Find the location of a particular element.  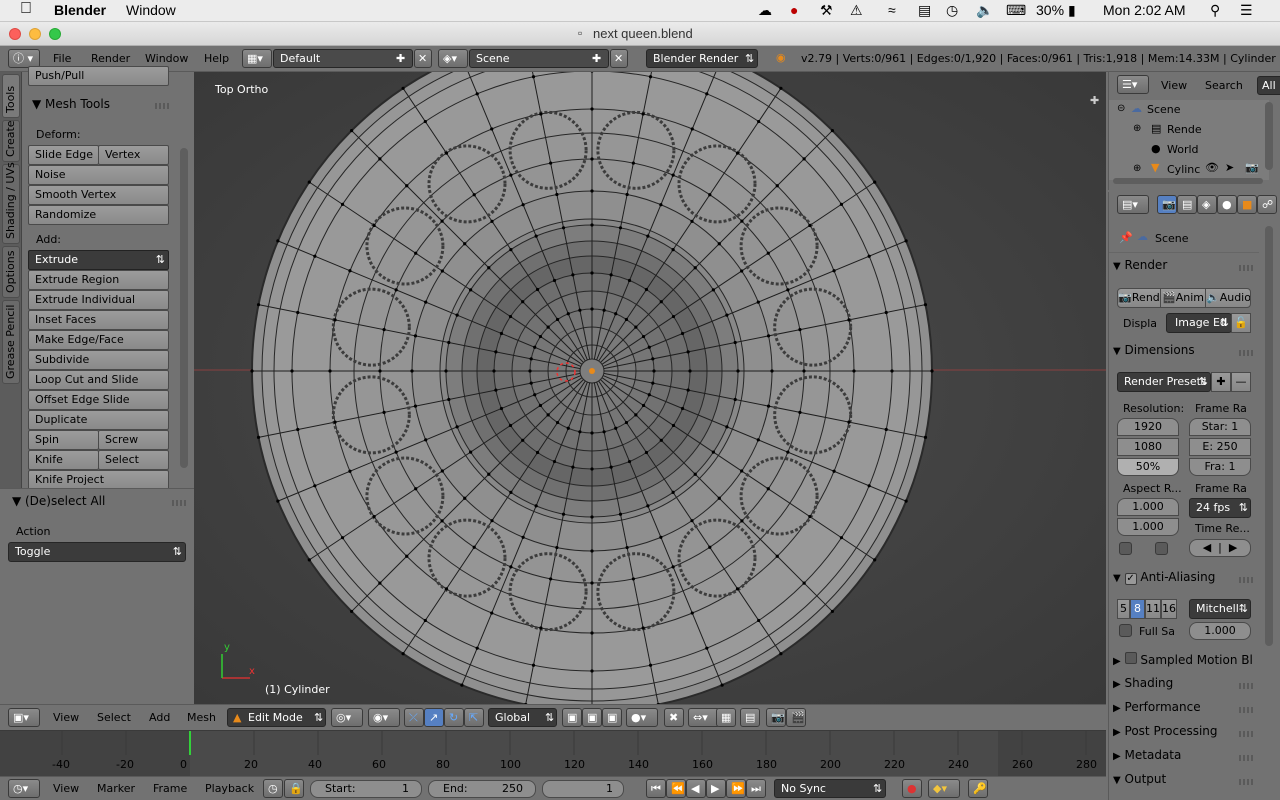

menu-extra-icon: ▤ is located at coordinates (924, 10).